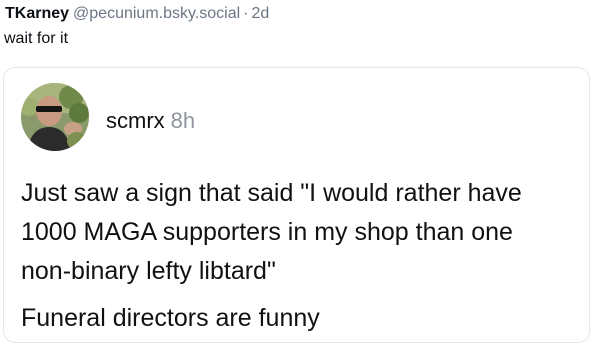 Image resolution: width=595 pixels, height=349 pixels. I want to click on post-header: TKarney @pecunium.bsky.social · 2d, so click(137, 14).